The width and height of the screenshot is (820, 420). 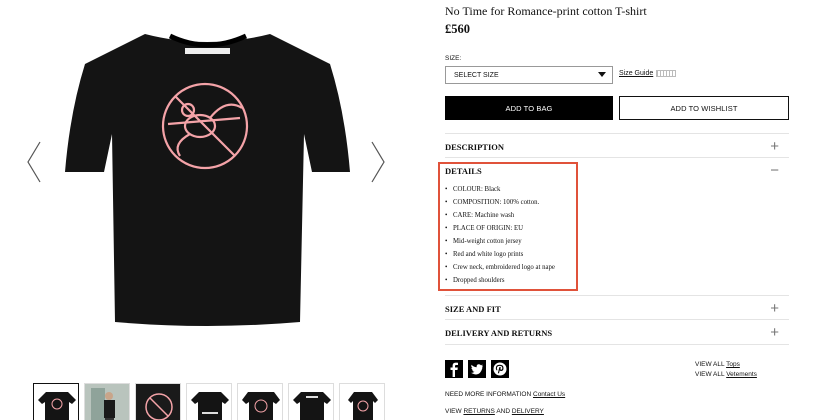 I want to click on next-image-arrow, so click(x=378, y=162).